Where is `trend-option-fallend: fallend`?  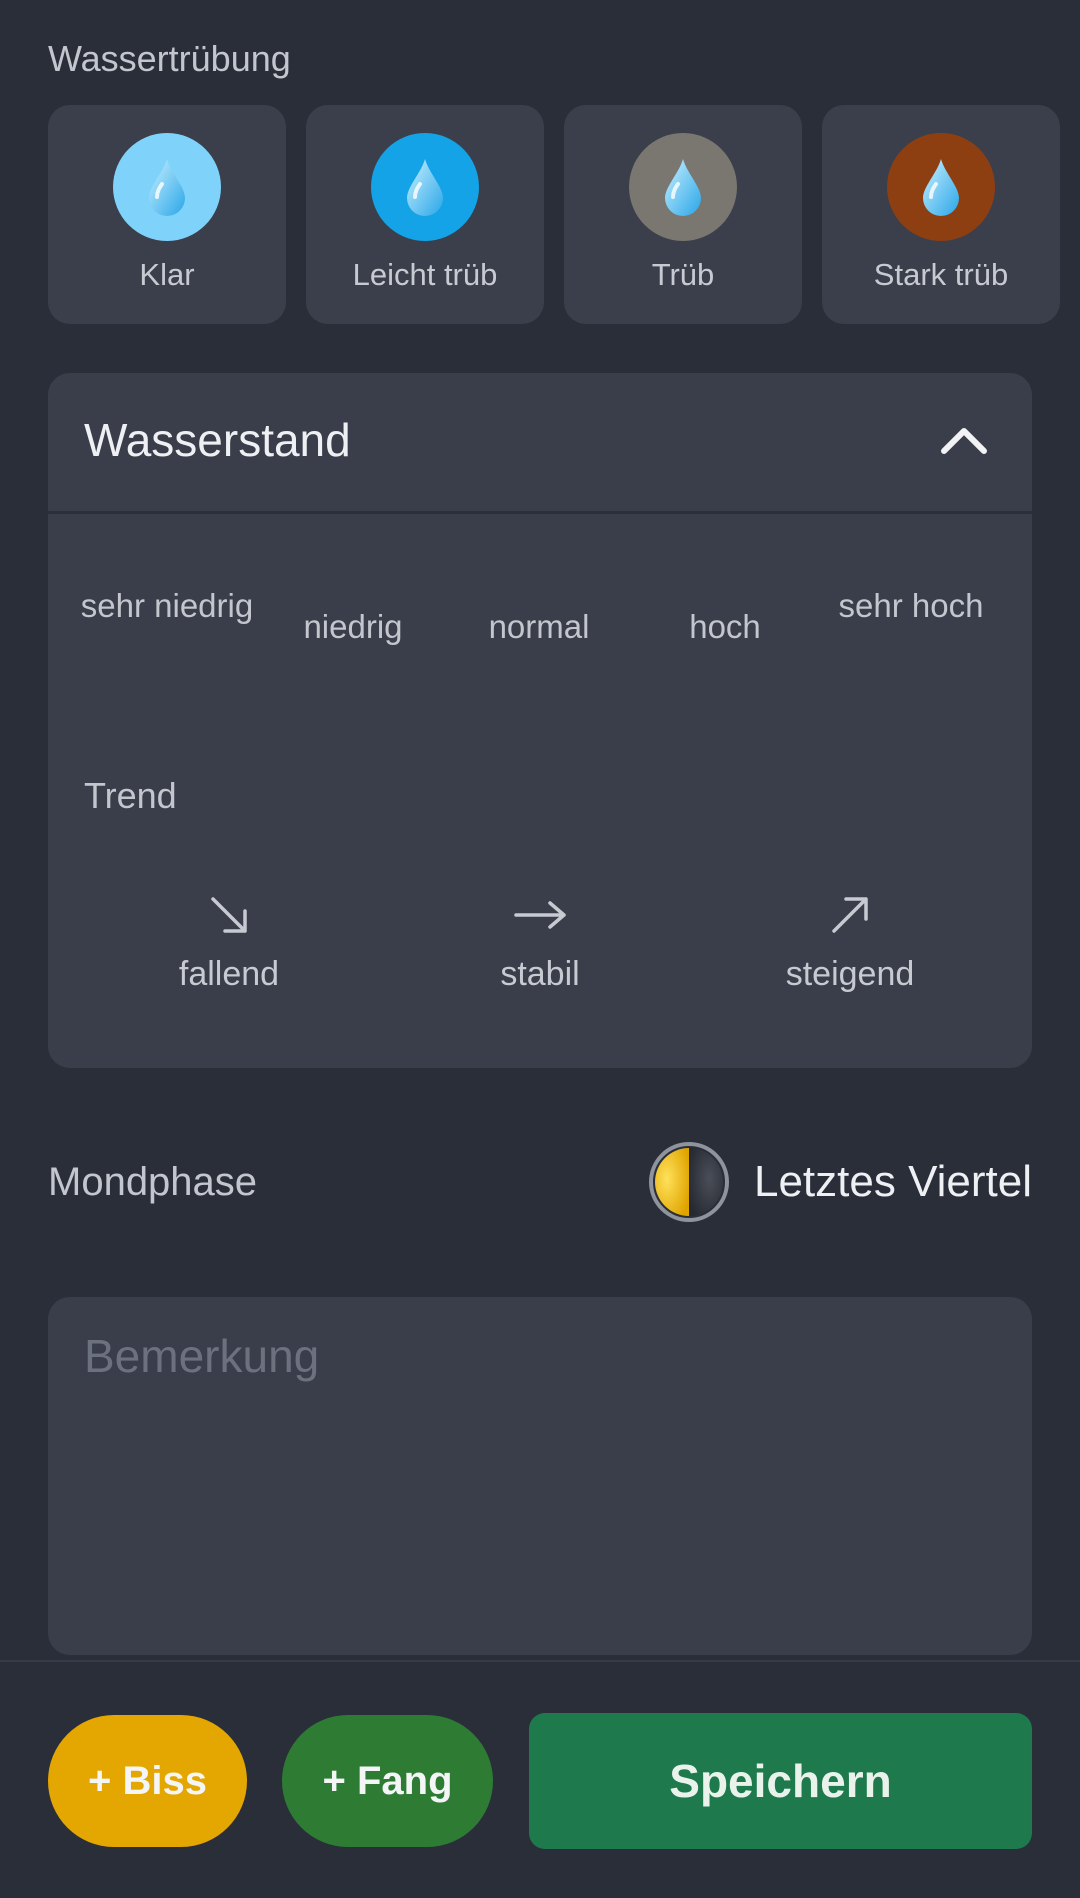 trend-option-fallend: fallend is located at coordinates (229, 939).